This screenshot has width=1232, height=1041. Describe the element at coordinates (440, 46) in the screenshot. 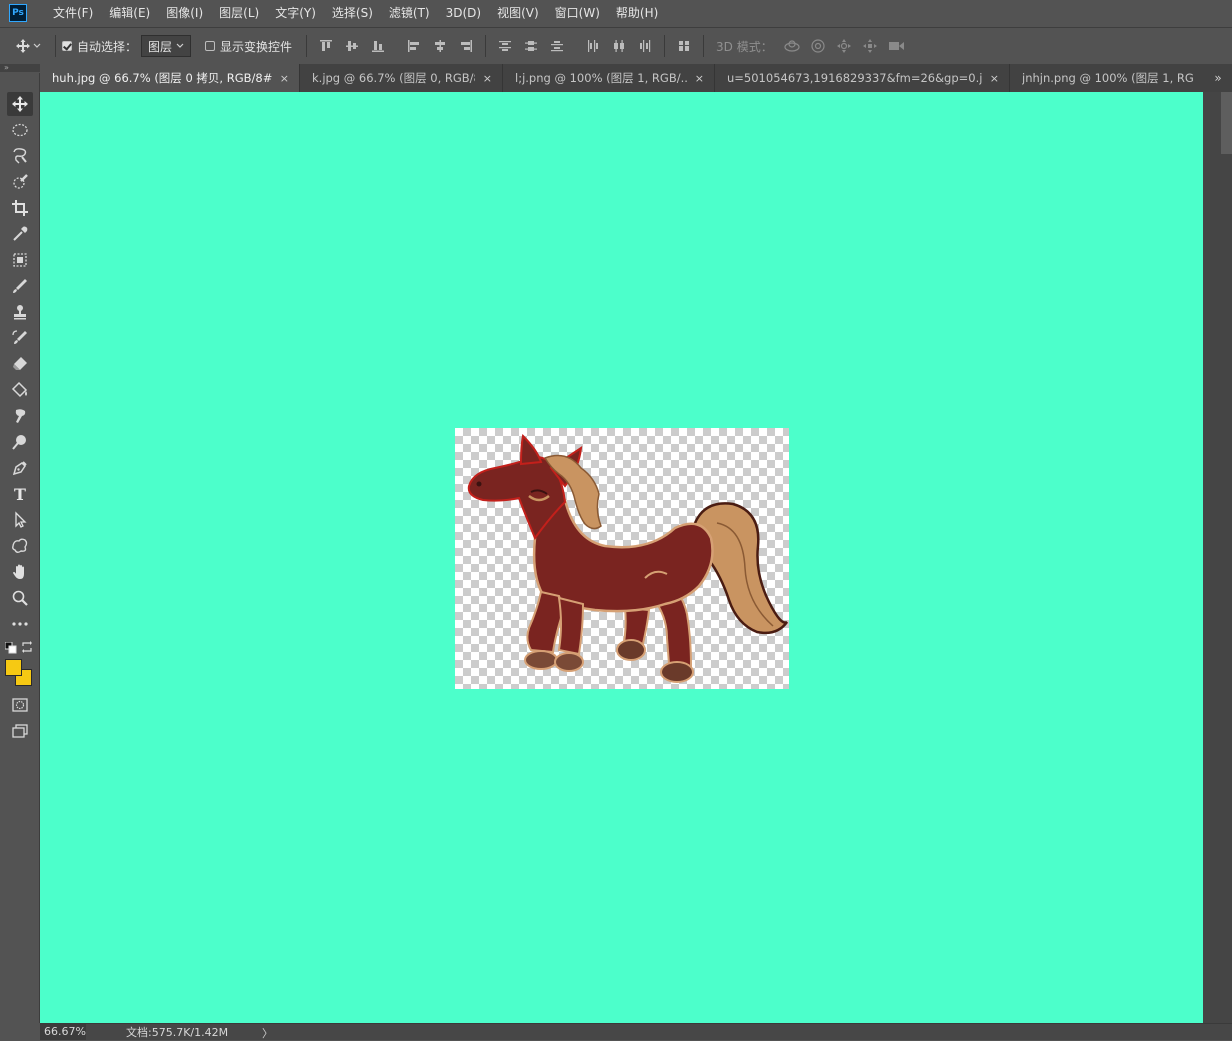

I see `align-horizontal-centers-icon` at that location.